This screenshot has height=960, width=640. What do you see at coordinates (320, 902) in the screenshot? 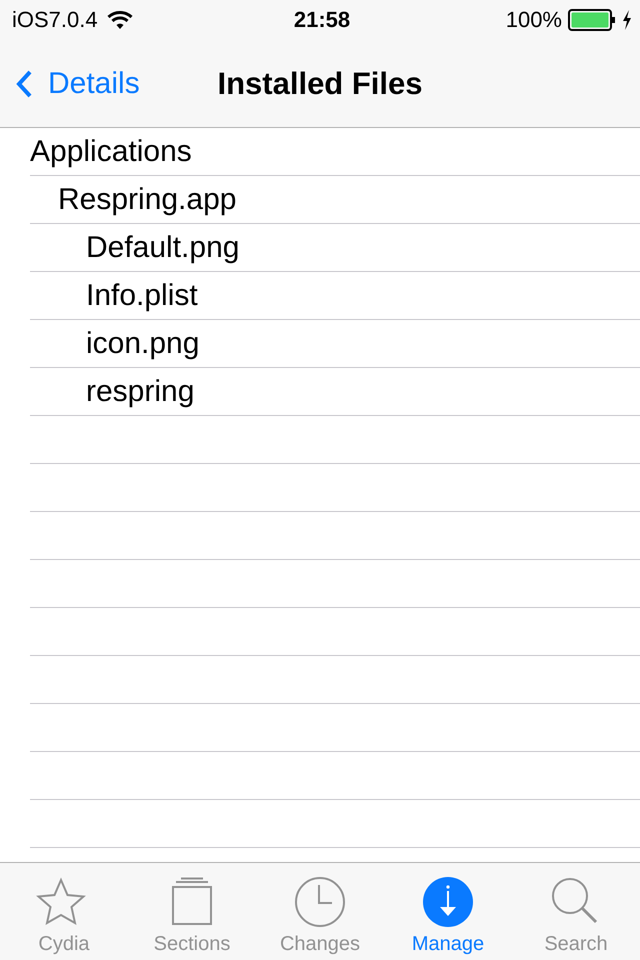
I see `clock-icon` at bounding box center [320, 902].